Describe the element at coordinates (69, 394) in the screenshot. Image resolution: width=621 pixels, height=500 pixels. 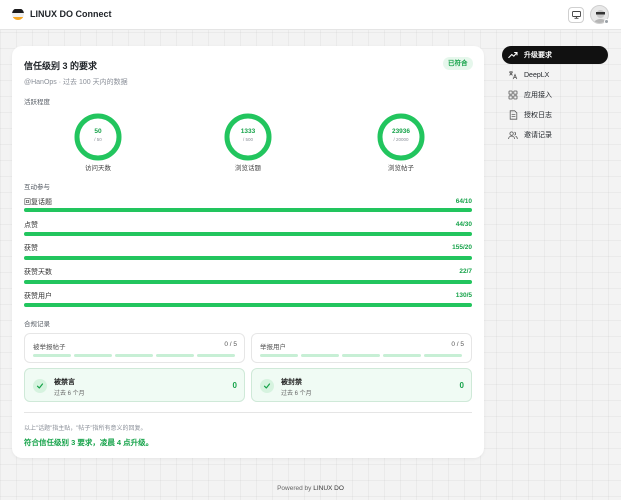
I see `silenced-sub: 过去 6 个月` at that location.